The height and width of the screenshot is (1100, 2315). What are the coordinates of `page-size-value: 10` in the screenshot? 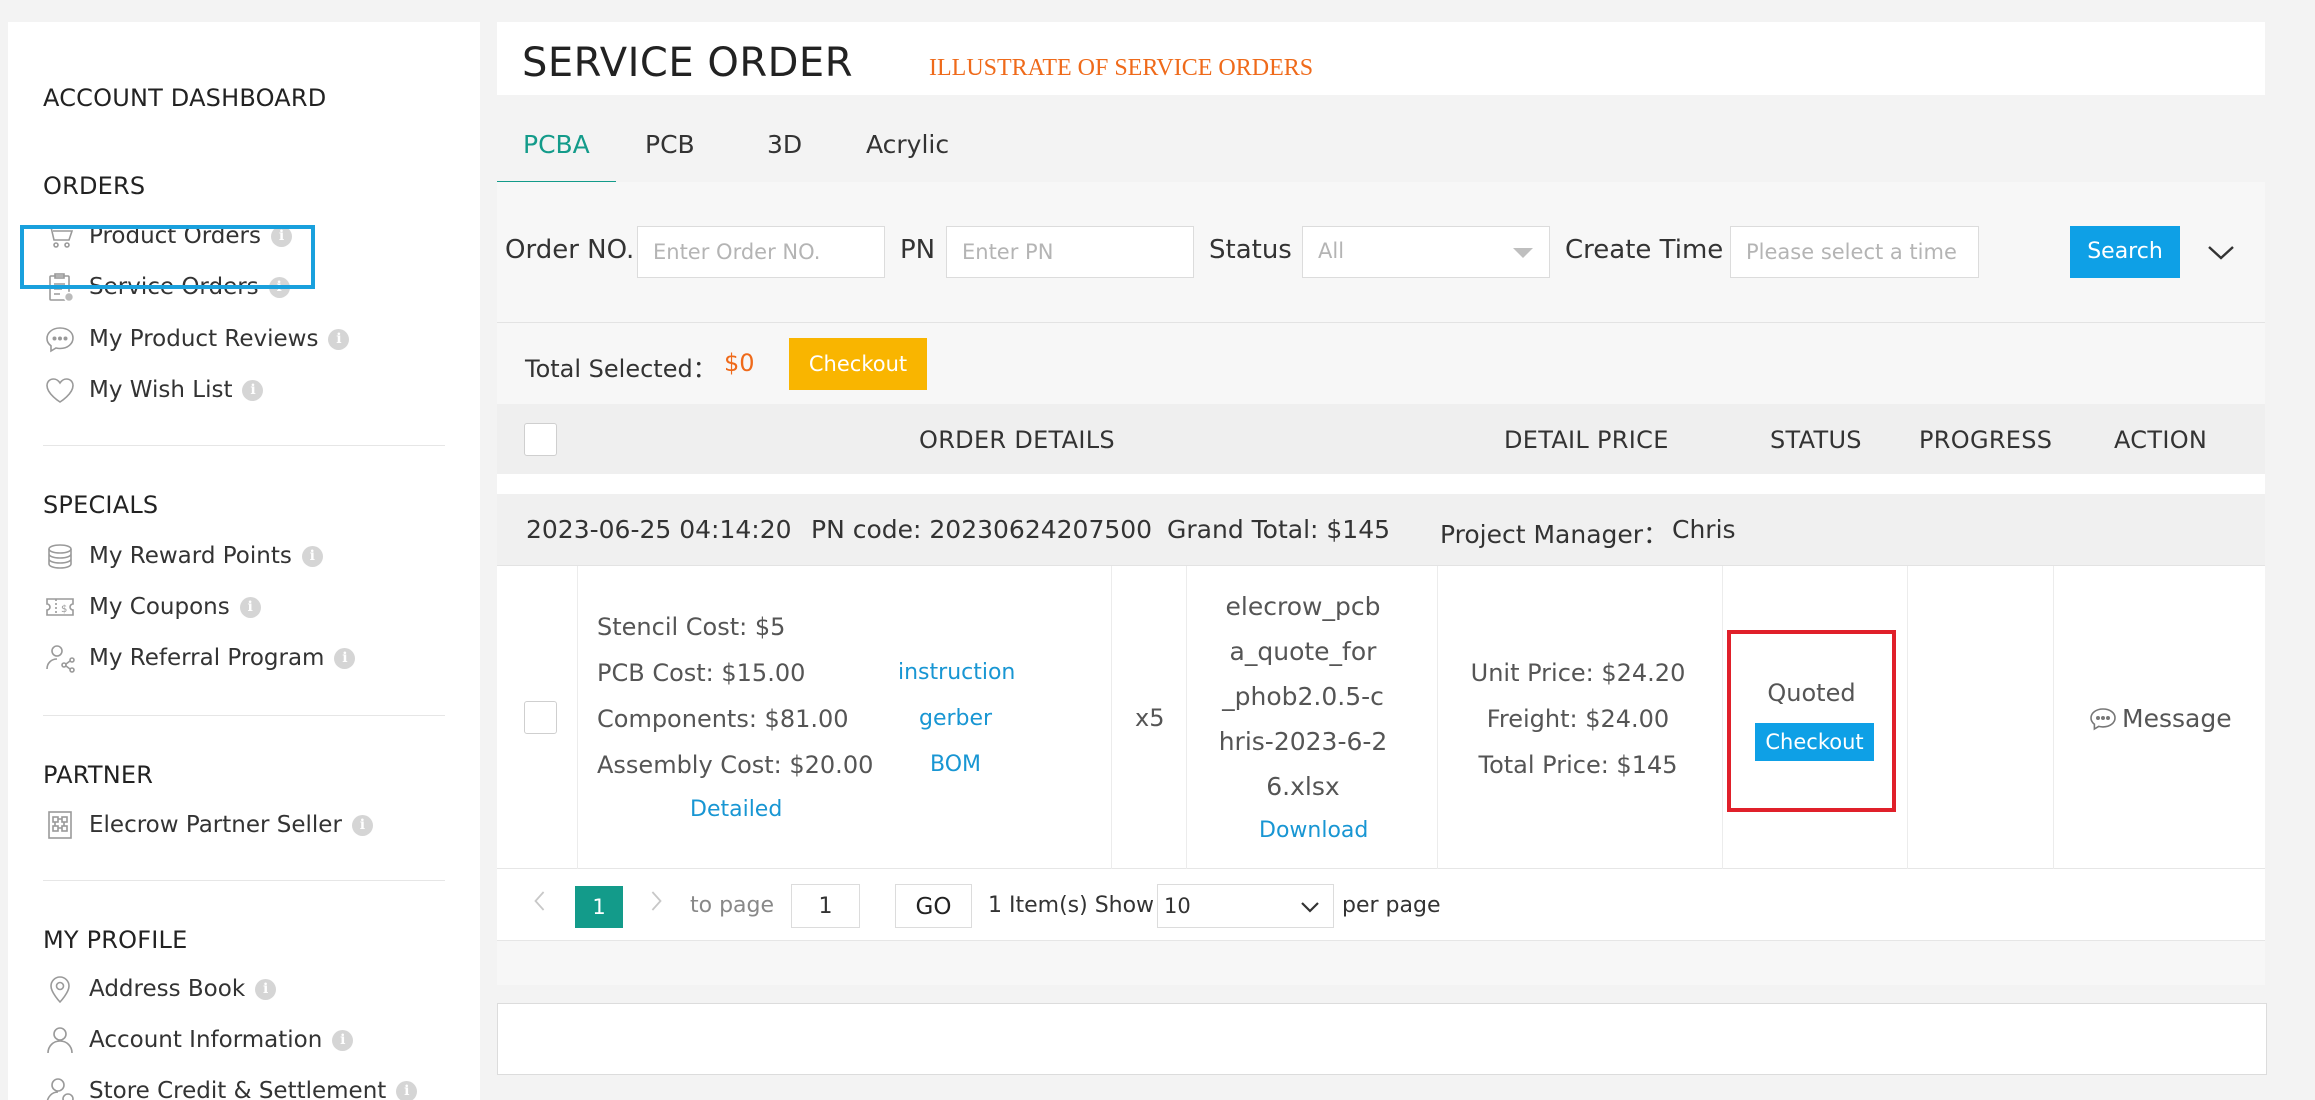 It's located at (1177, 906).